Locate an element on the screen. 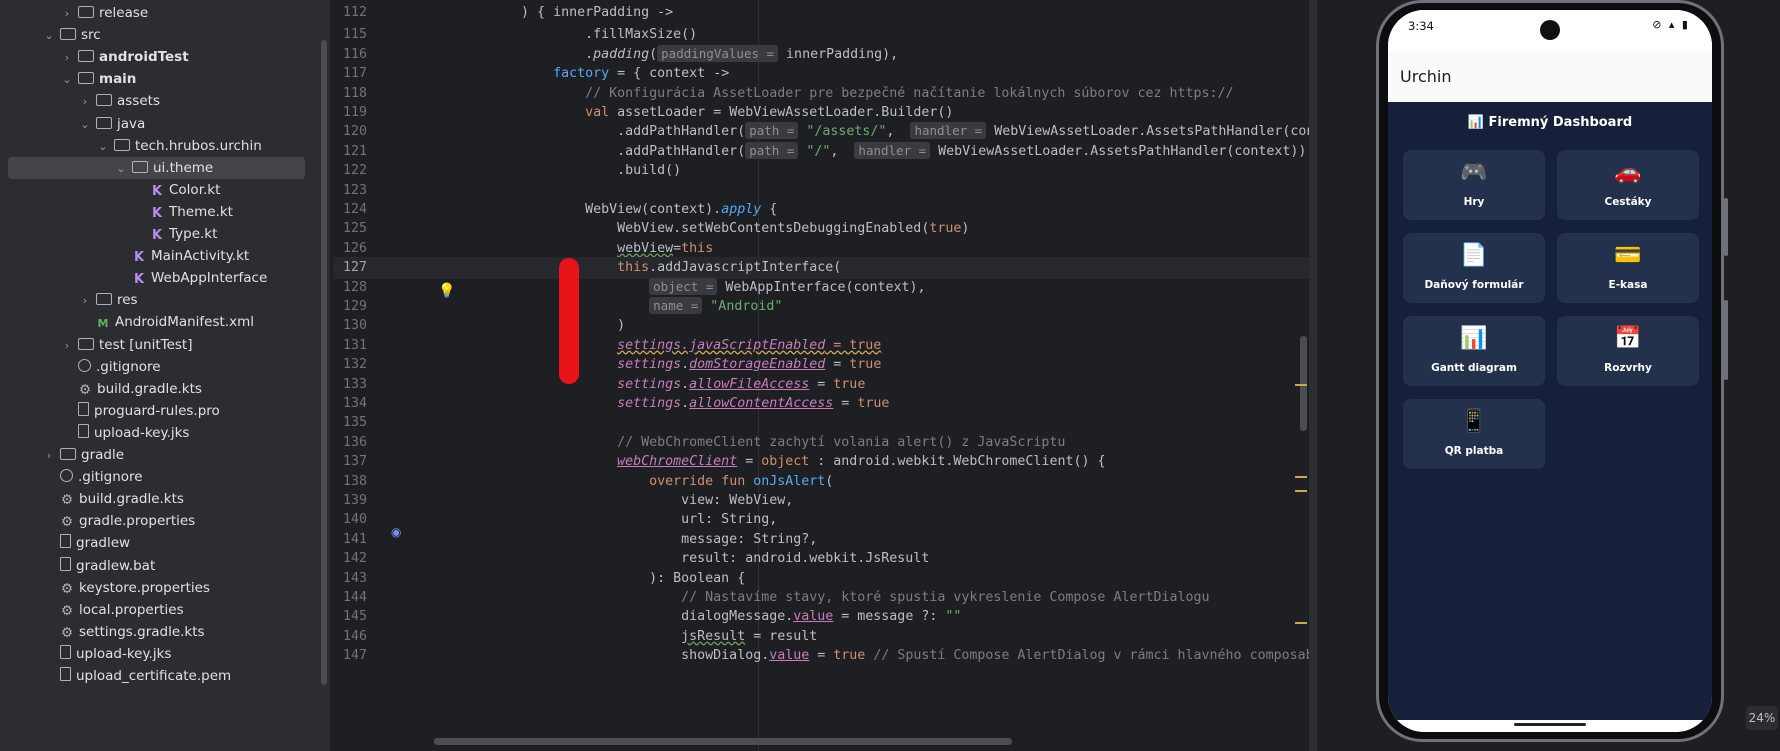  folder-icon is located at coordinates (86, 56).